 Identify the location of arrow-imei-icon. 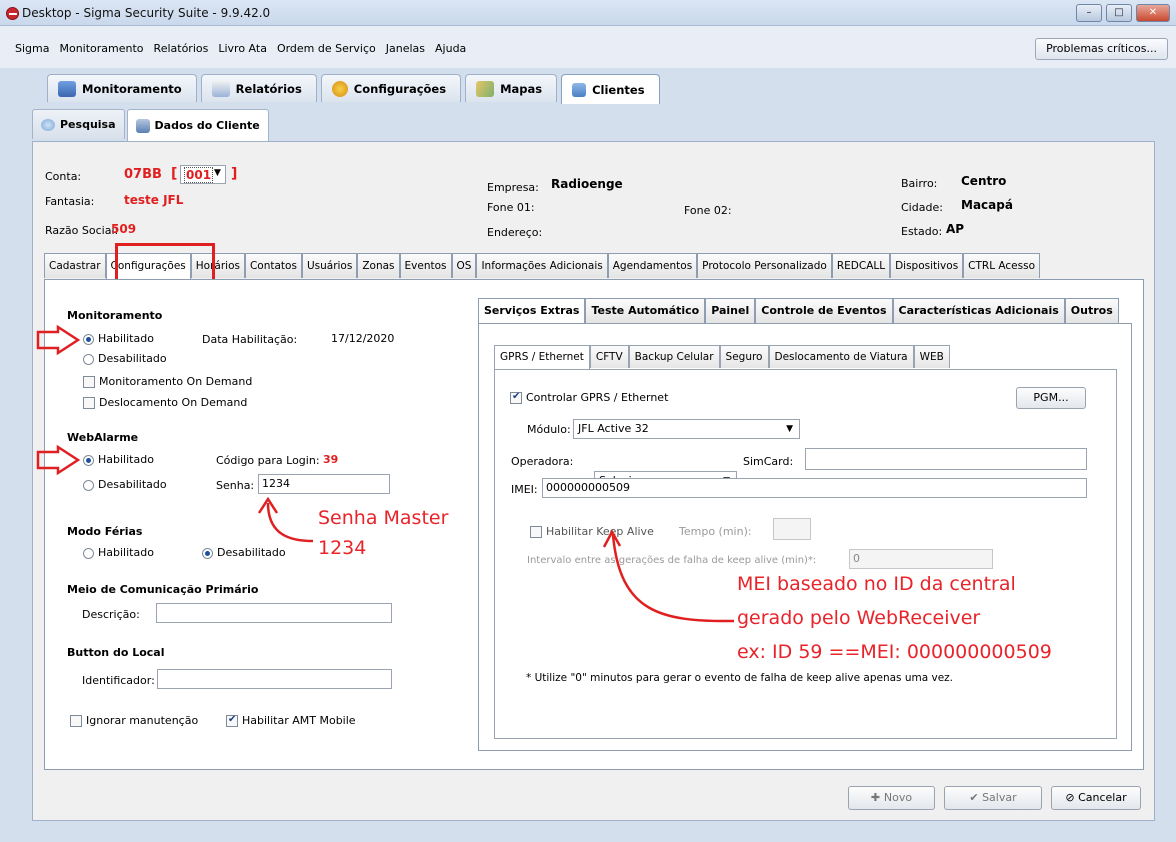
(673, 578).